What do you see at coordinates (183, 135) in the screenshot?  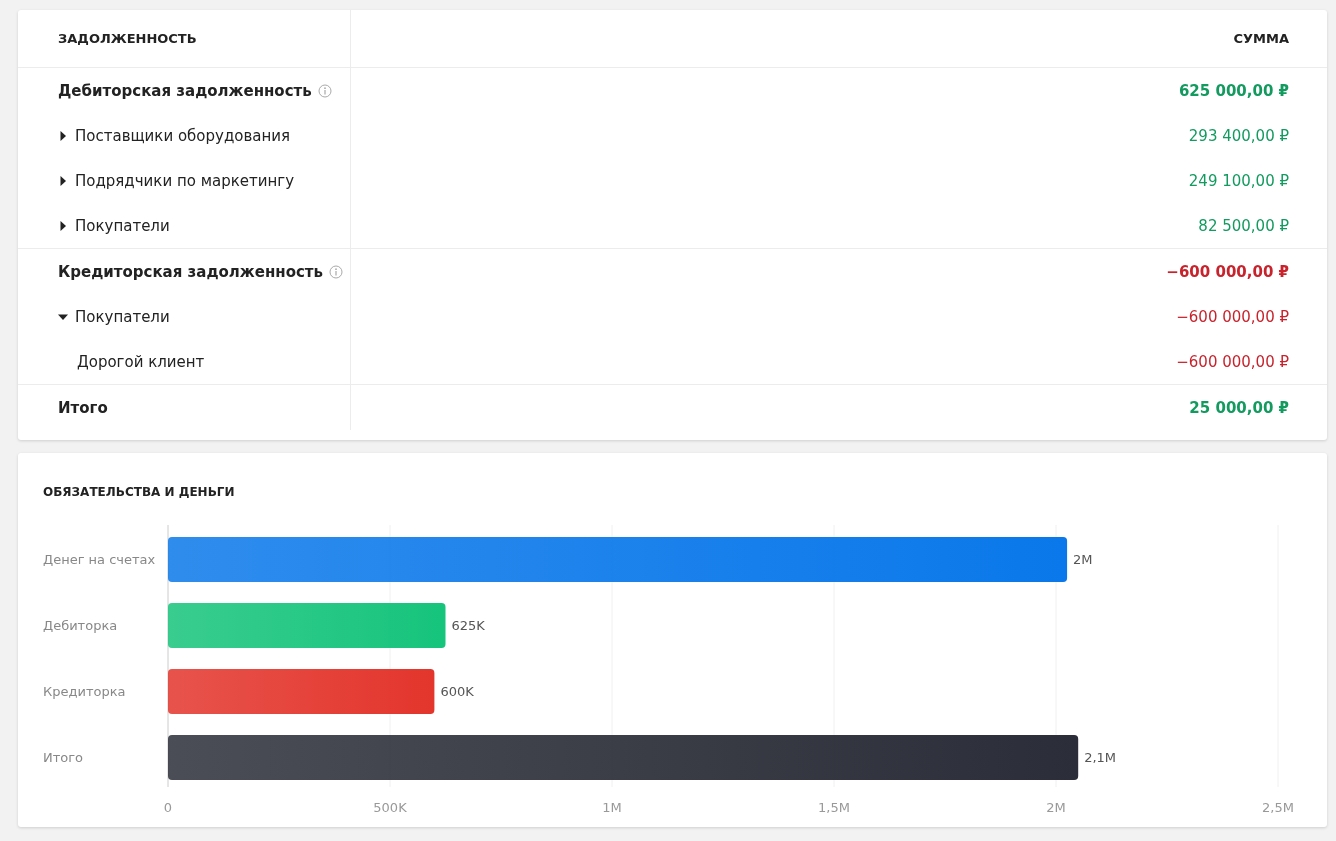 I see `item-label: Поставщики оборудования` at bounding box center [183, 135].